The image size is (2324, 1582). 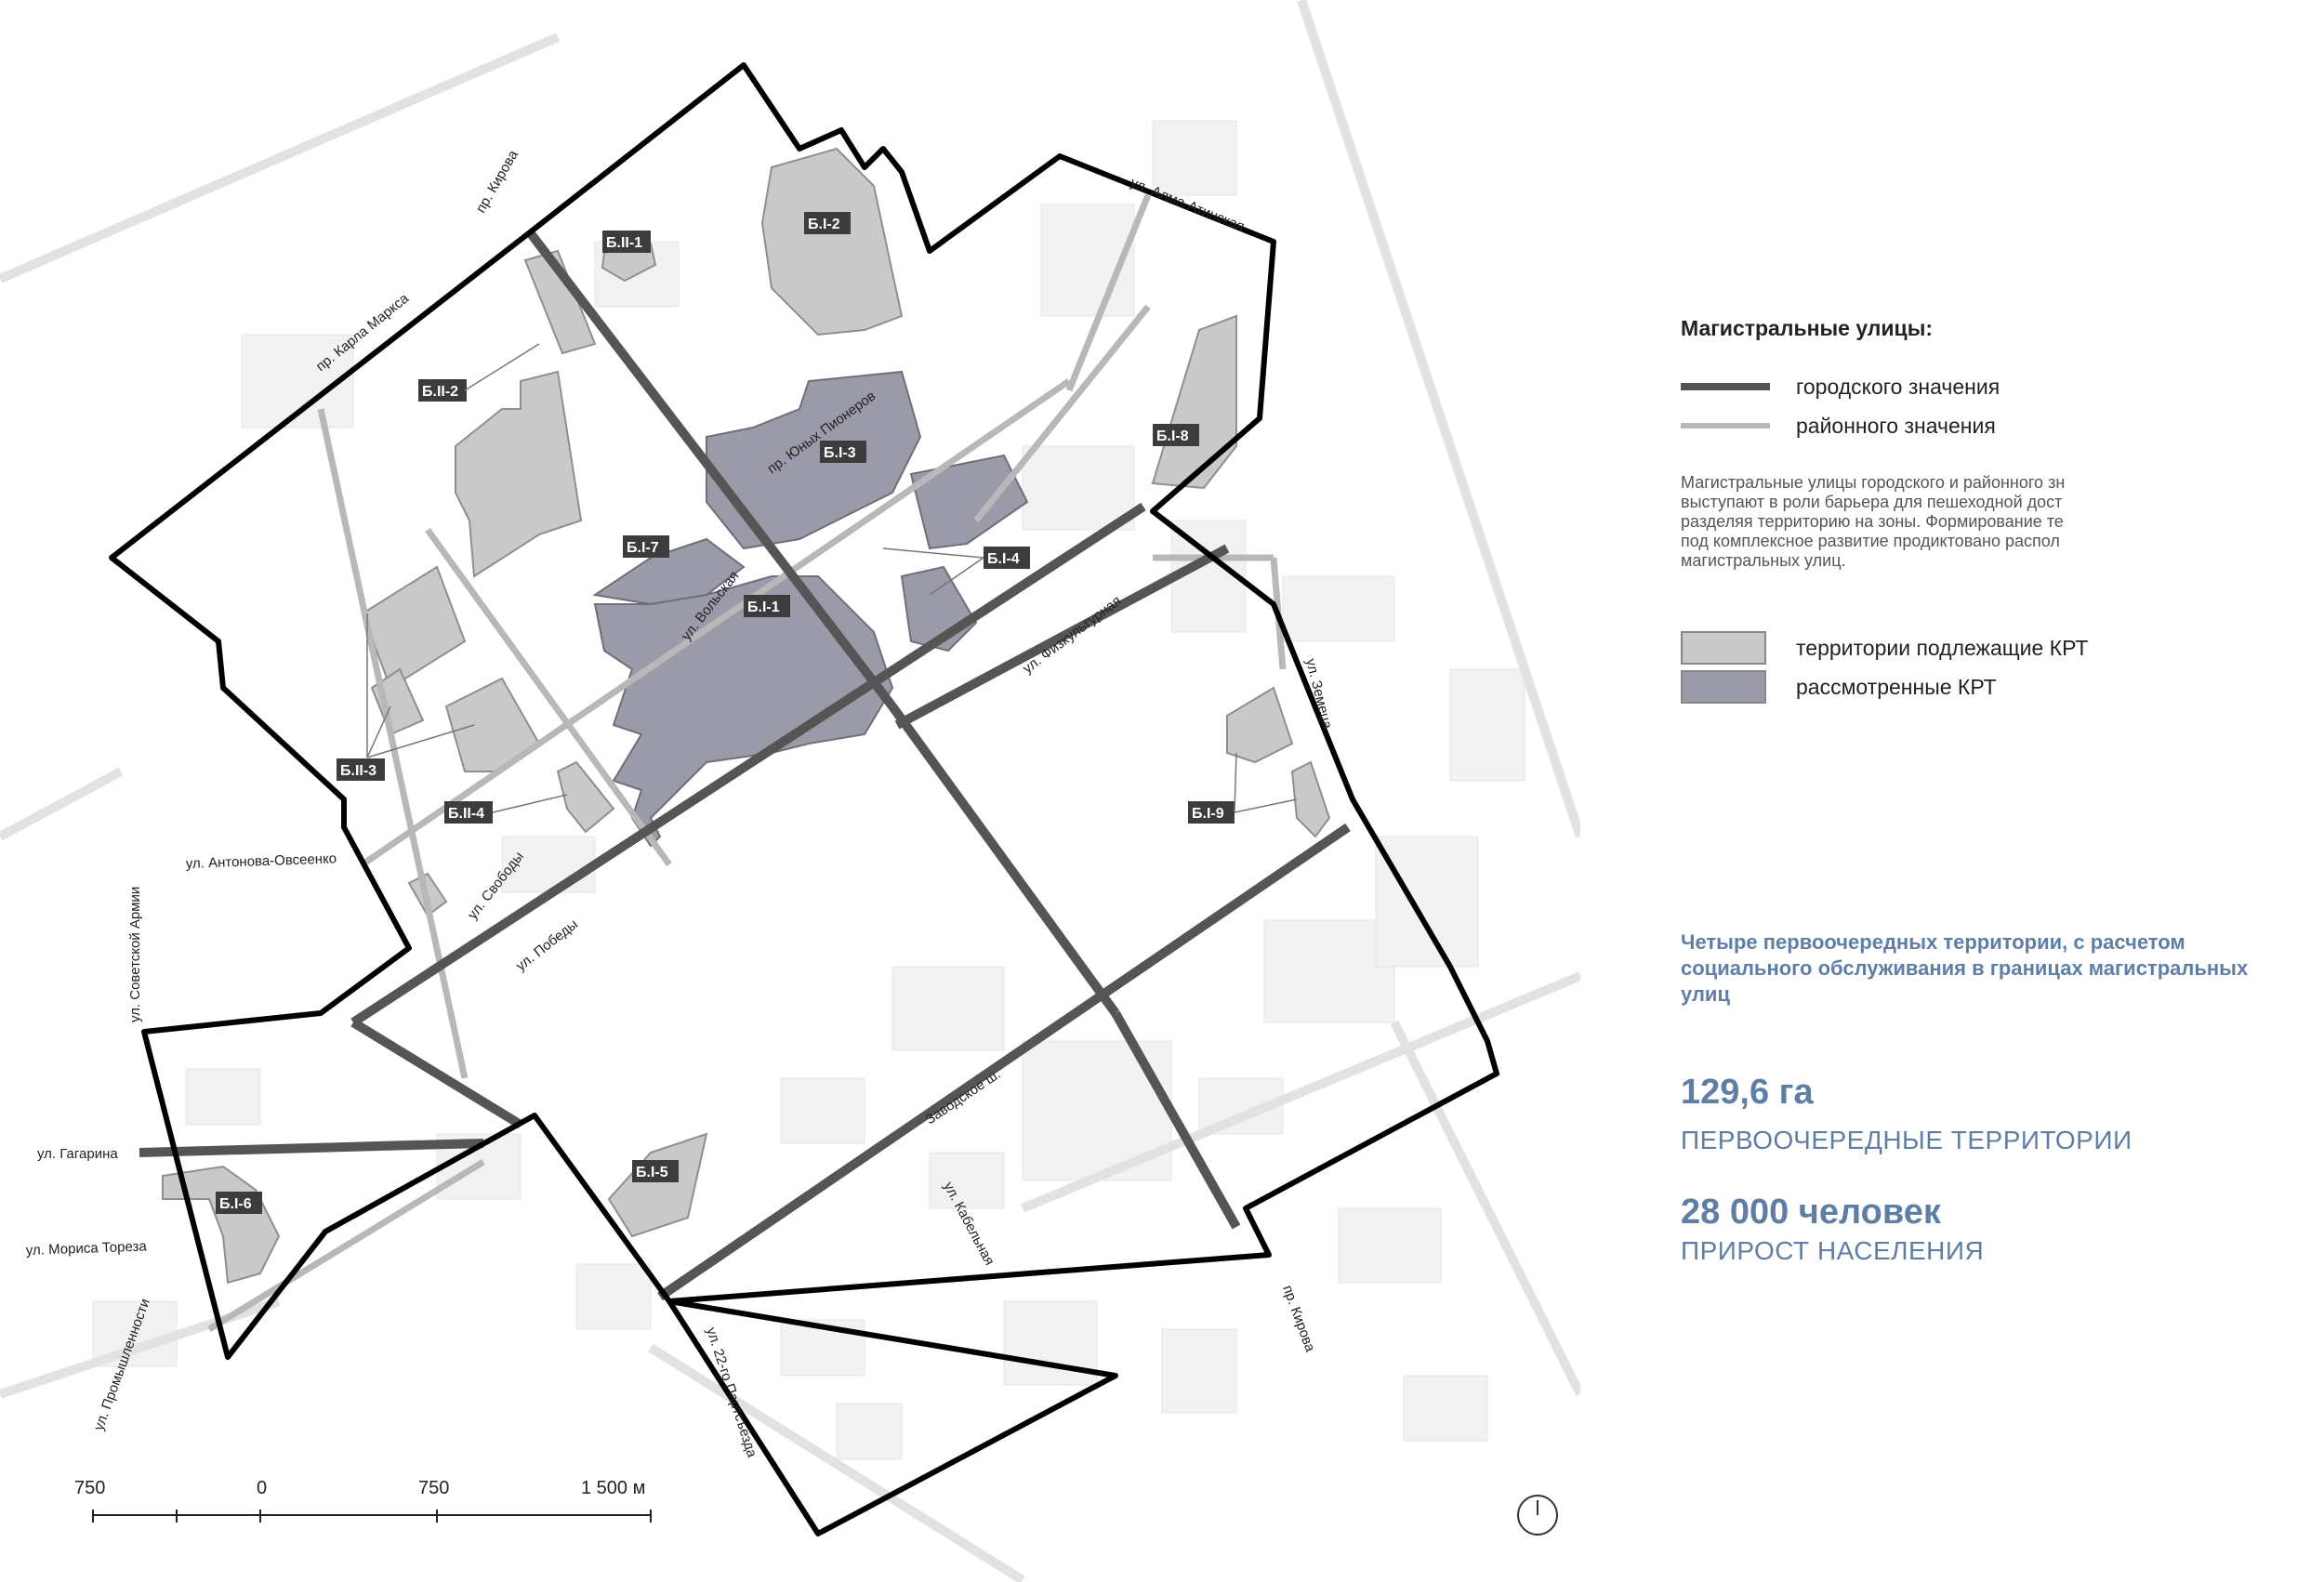 I want to click on zone-tag: Б.II-1, so click(x=626, y=242).